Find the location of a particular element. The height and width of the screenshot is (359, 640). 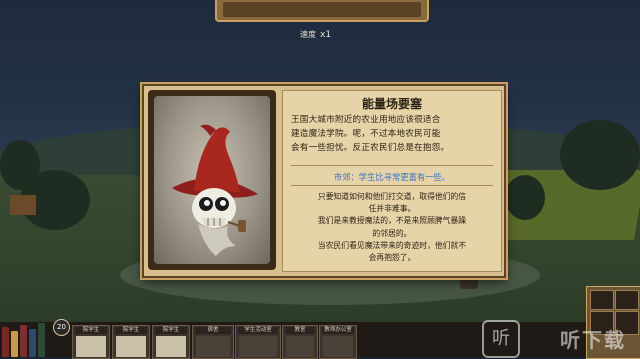

toolbar-slot: 教室 is located at coordinates (300, 342).